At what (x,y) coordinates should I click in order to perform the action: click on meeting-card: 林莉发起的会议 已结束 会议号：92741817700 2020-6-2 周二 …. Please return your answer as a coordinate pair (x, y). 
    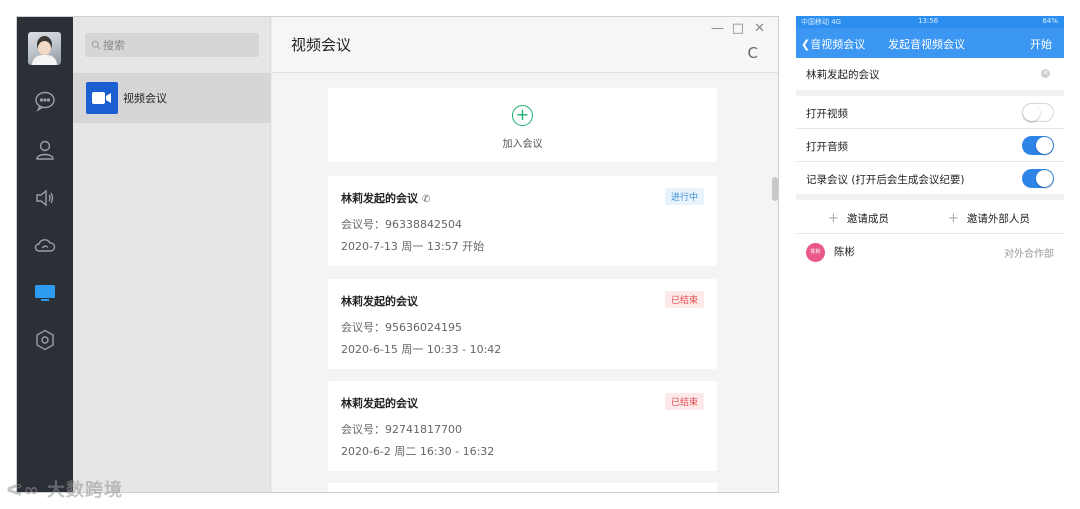
    Looking at the image, I should click on (522, 426).